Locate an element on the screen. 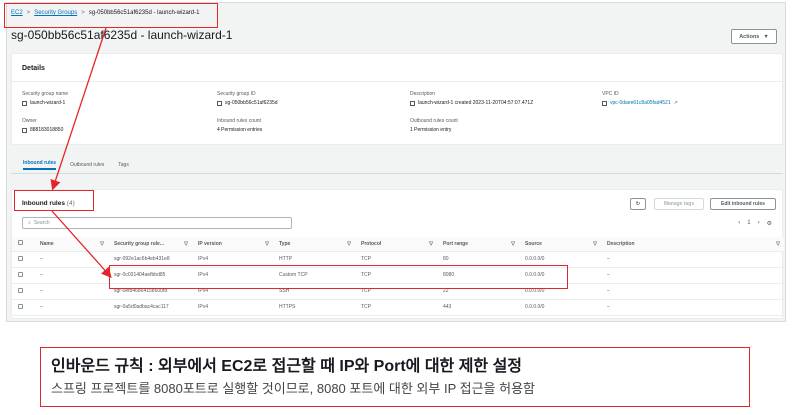  sg-id-value: sg-050bb56c51af6235d is located at coordinates (251, 103).